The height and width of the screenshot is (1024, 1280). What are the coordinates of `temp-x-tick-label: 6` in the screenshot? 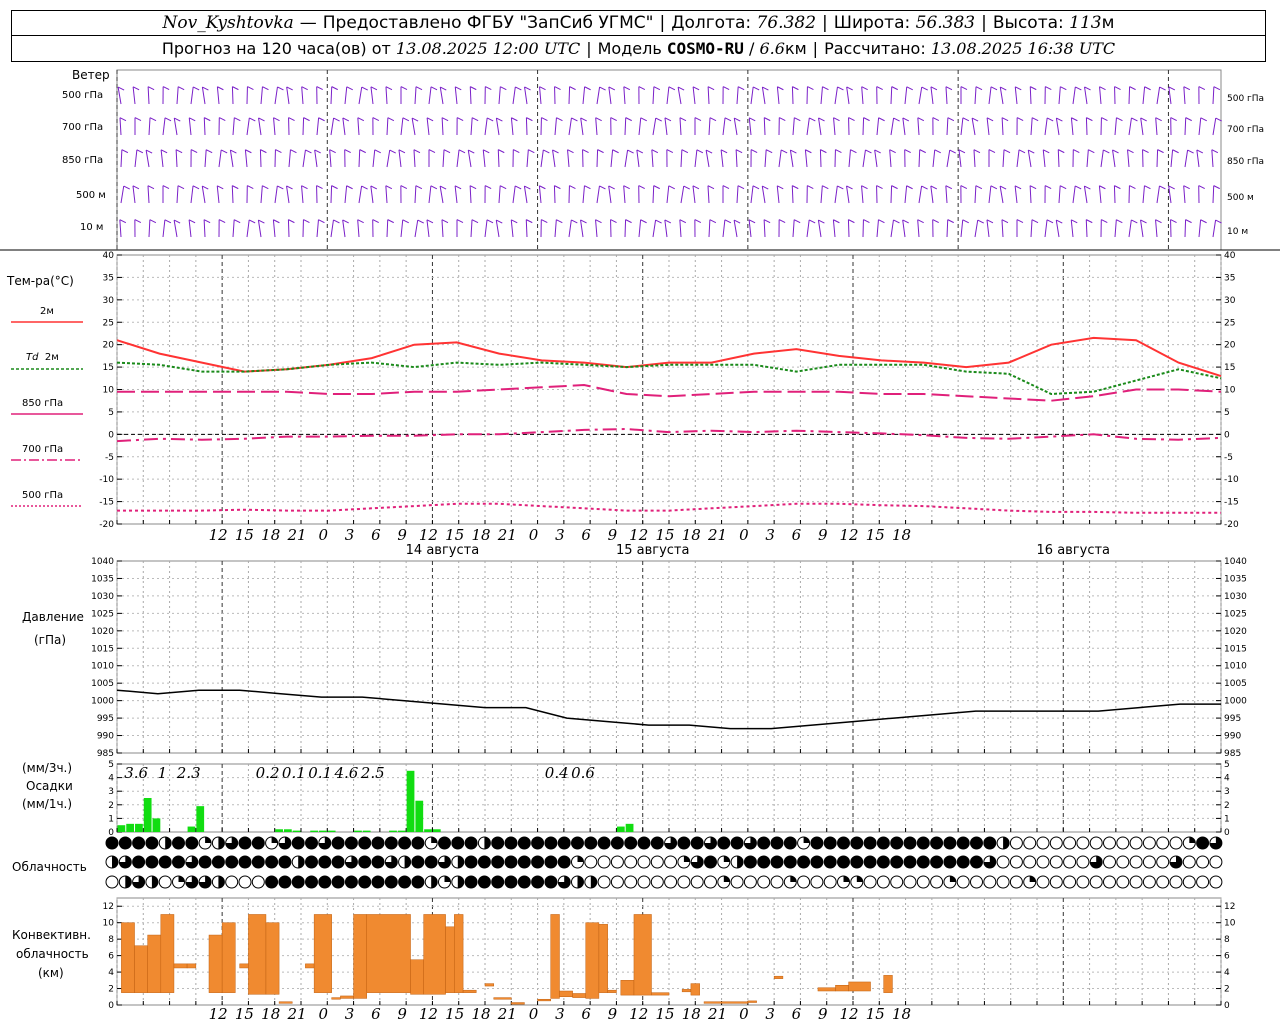 It's located at (797, 535).